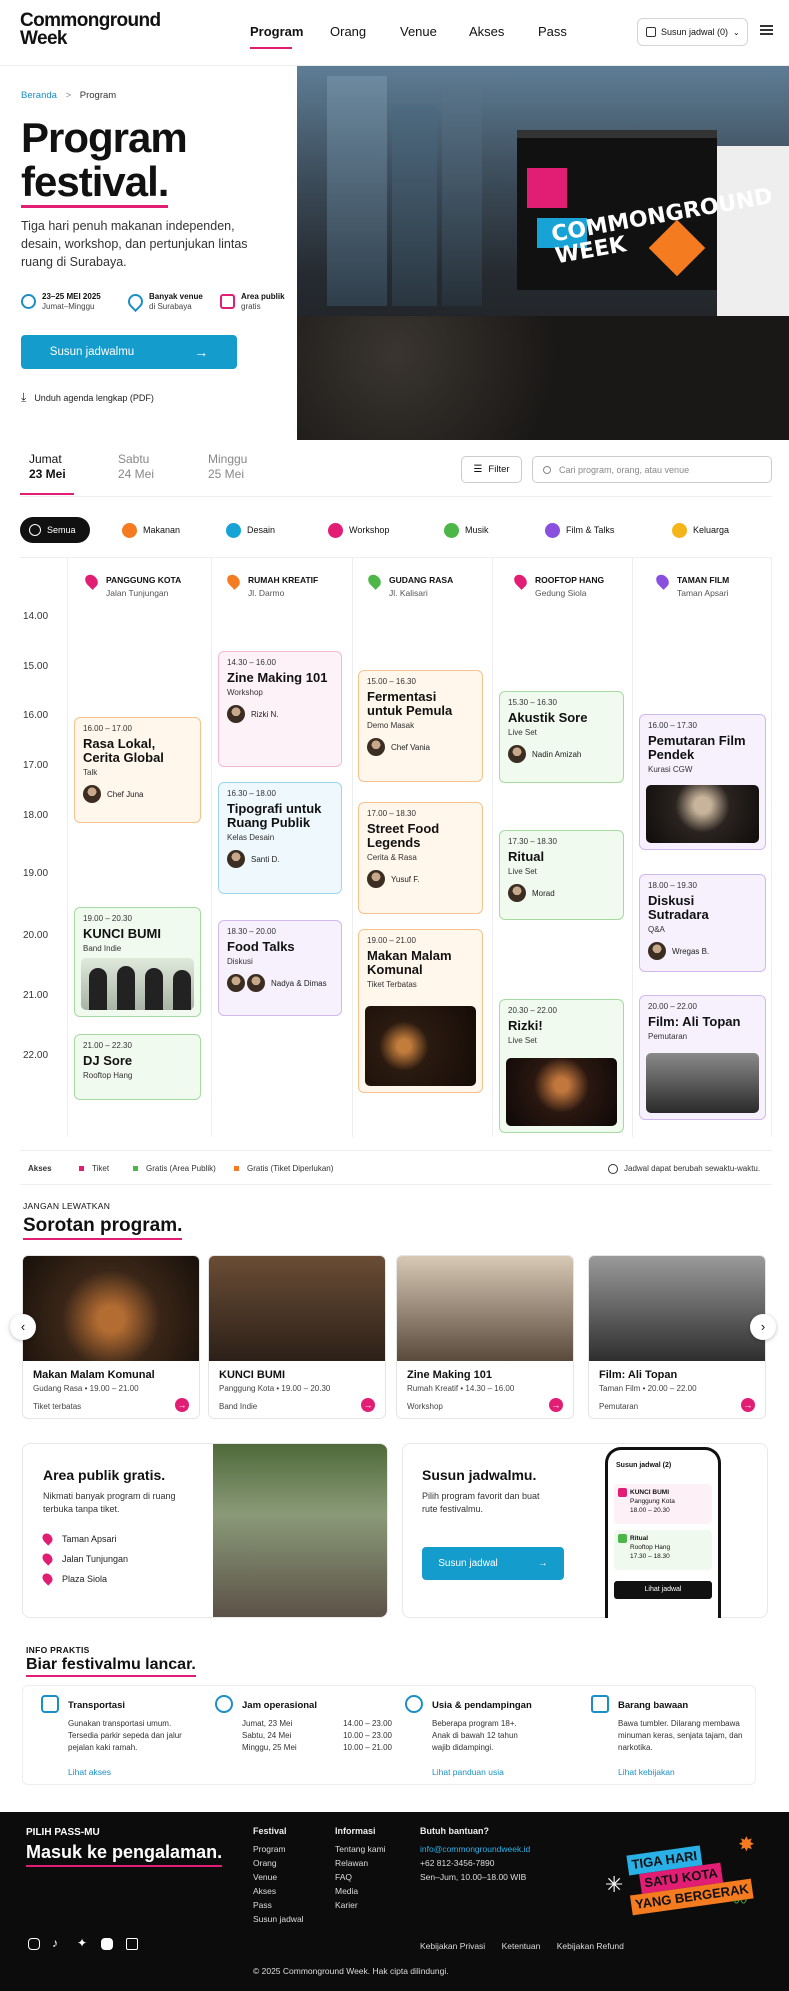 This screenshot has height=1991, width=789. What do you see at coordinates (69, 95) in the screenshot?
I see `breadcrumb: Beranda > Program` at bounding box center [69, 95].